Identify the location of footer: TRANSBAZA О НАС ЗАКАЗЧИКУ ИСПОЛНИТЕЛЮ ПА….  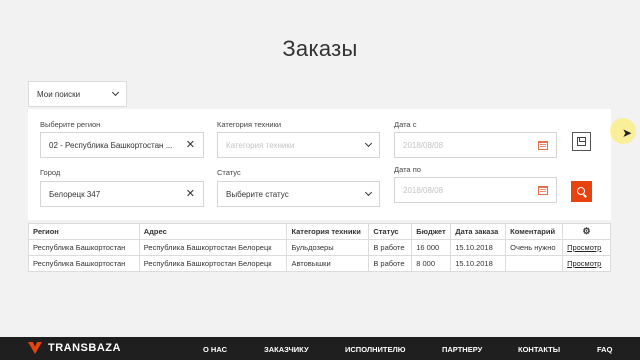
(320, 348).